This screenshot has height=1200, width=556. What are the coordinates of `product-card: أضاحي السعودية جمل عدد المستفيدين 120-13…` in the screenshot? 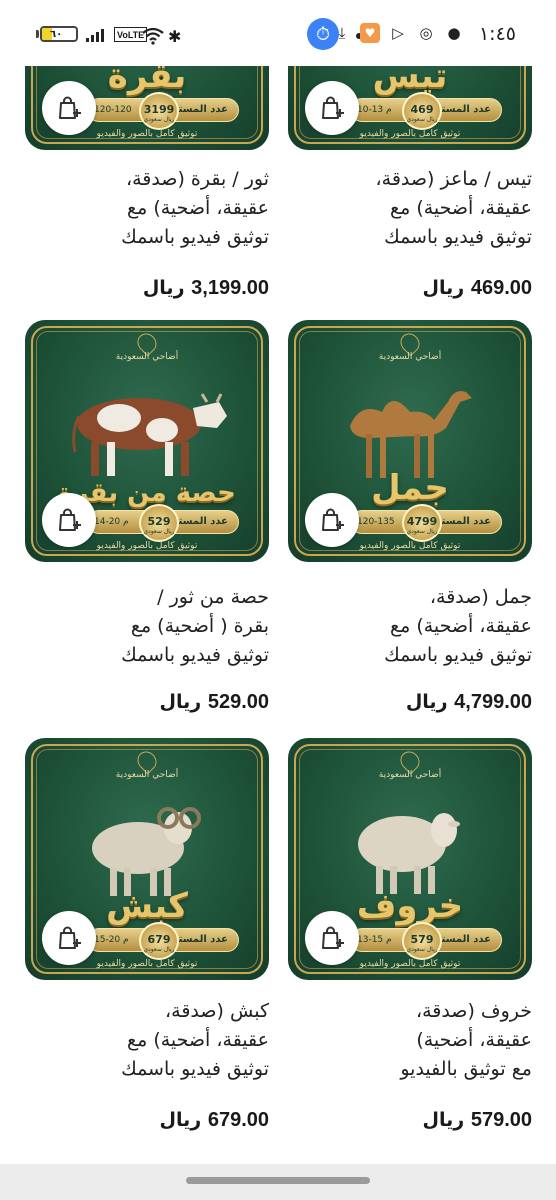 It's located at (410, 520).